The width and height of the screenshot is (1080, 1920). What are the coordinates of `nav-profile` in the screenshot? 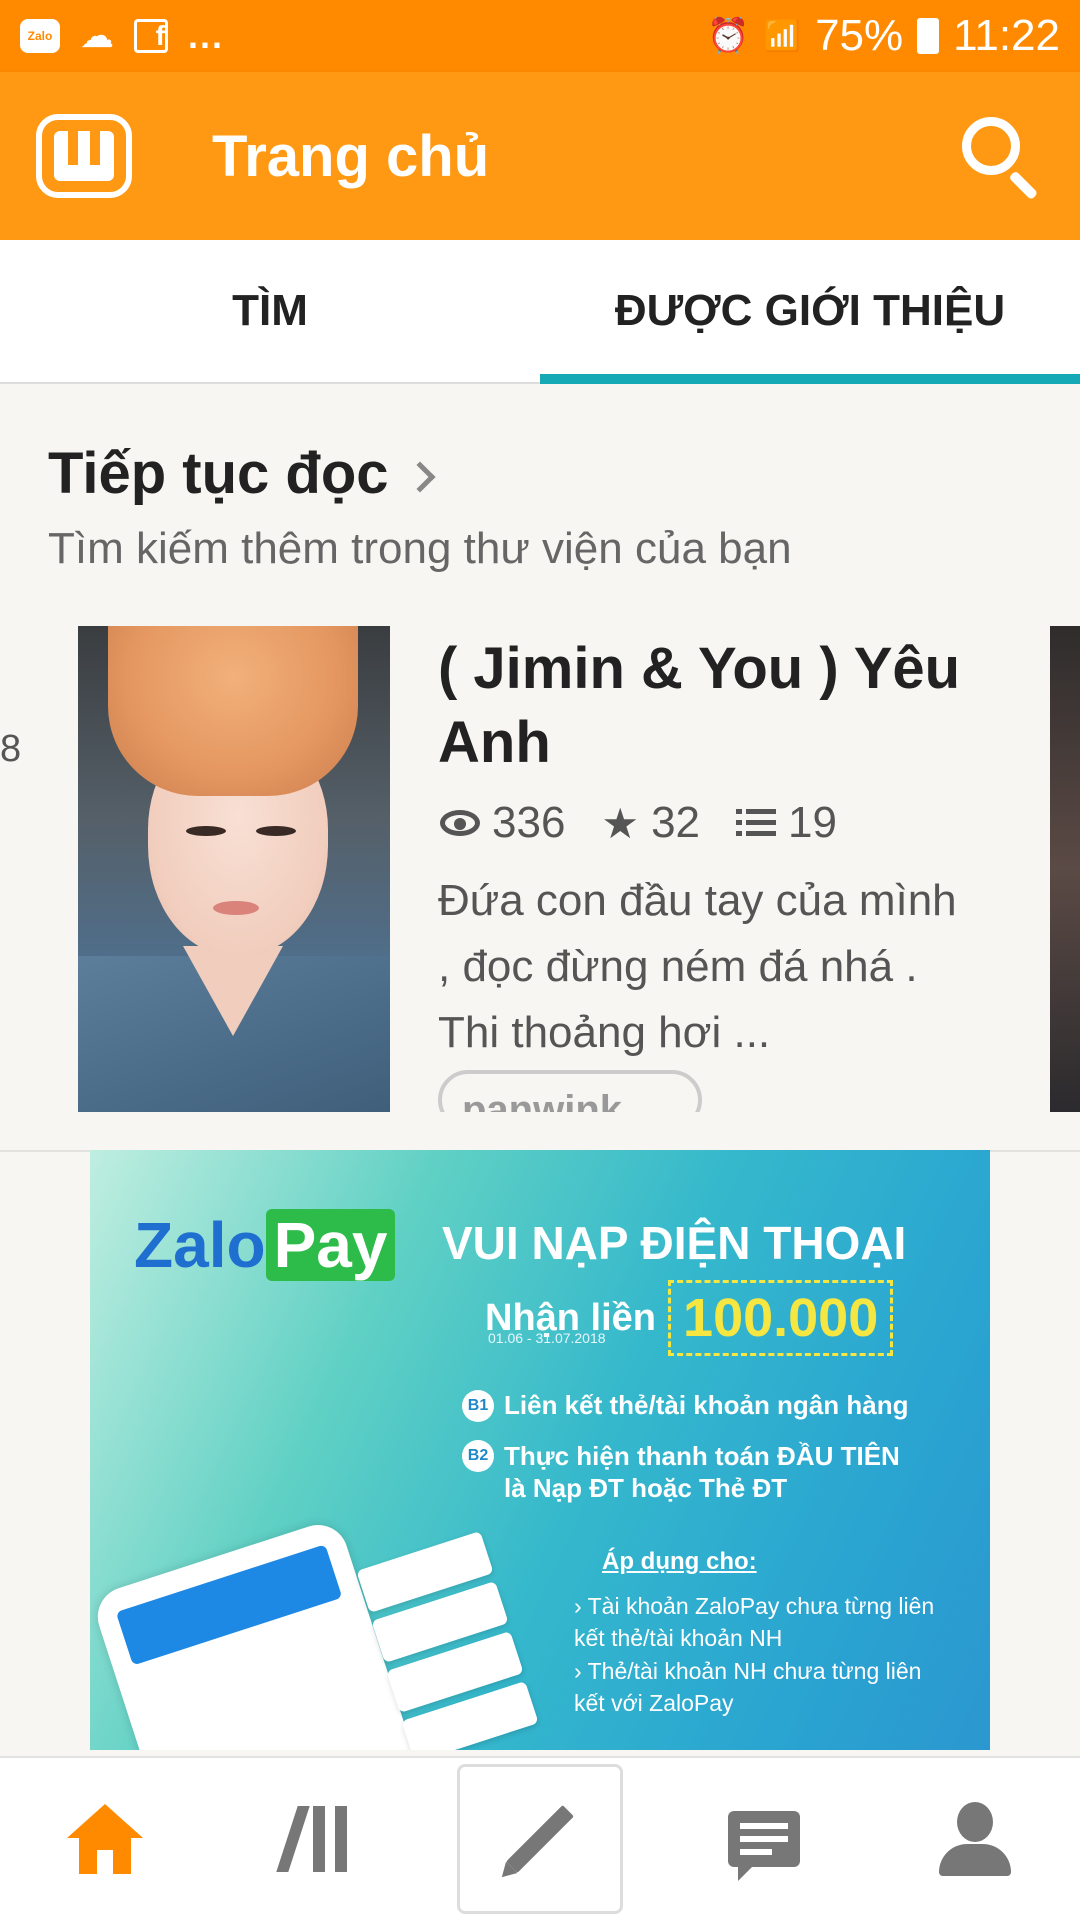 It's located at (975, 1839).